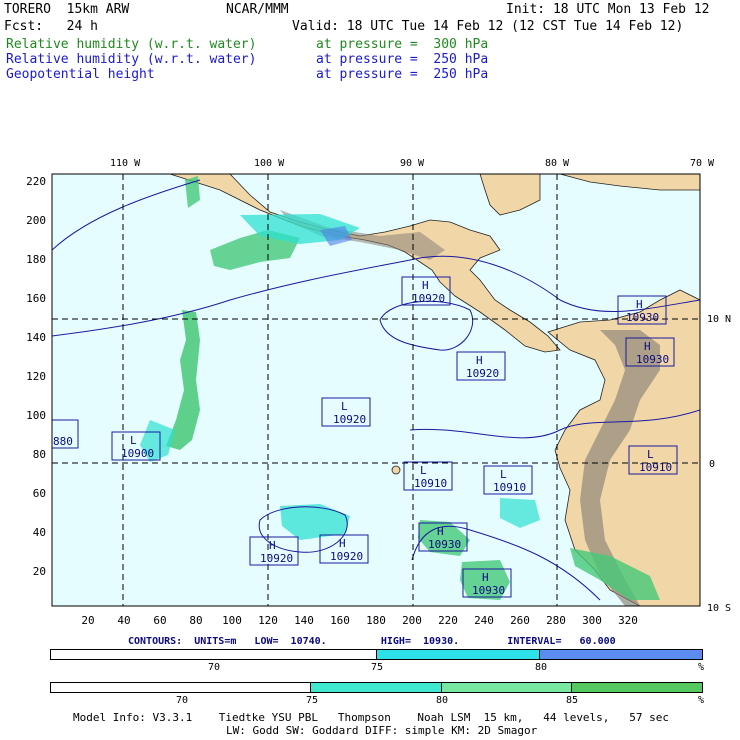  I want to click on y-tick: 200, so click(36, 220).